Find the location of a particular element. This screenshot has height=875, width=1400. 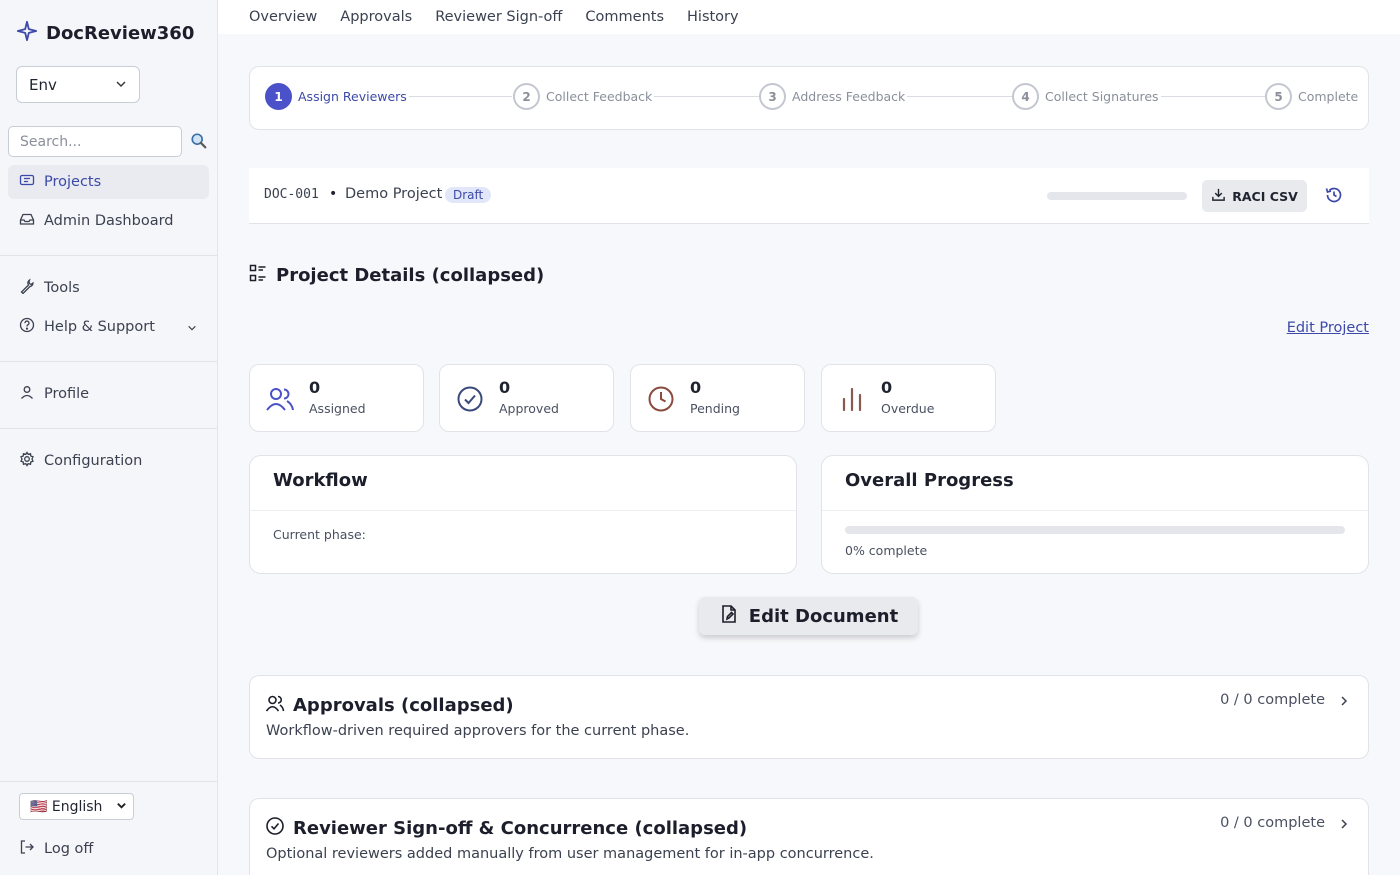

current-phase-label: Current phase: is located at coordinates (319, 534).